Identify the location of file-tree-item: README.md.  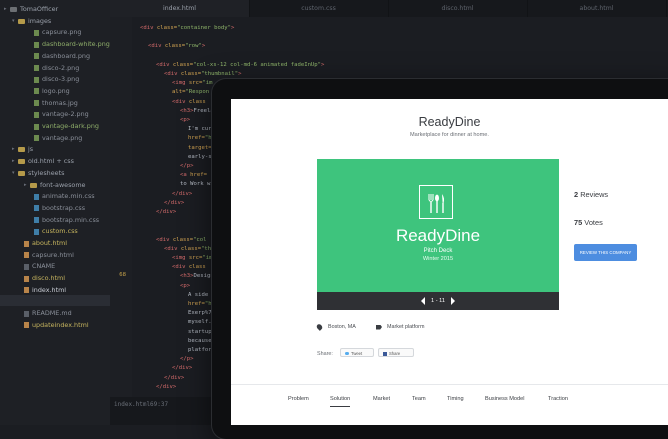
(45, 313).